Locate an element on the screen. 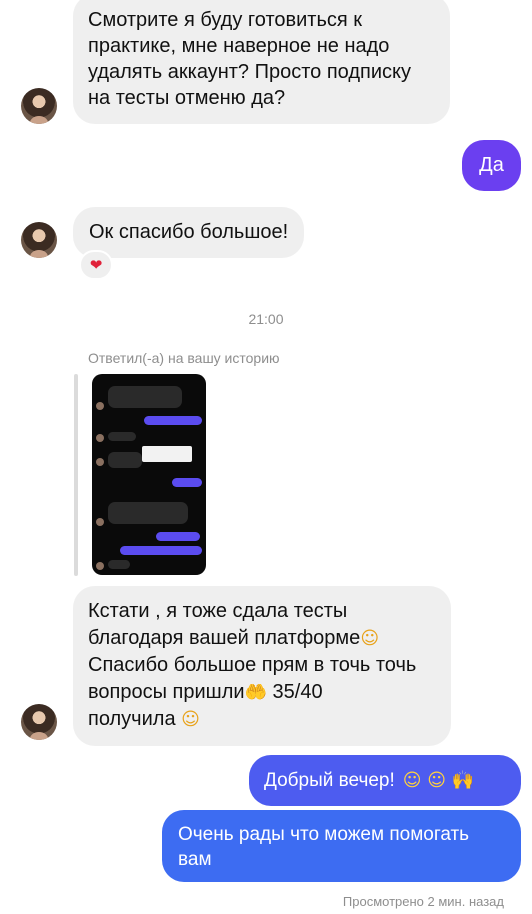 This screenshot has width=532, height=914. replied-to-story-label: Ответил(-а) на вашу историю is located at coordinates (184, 358).